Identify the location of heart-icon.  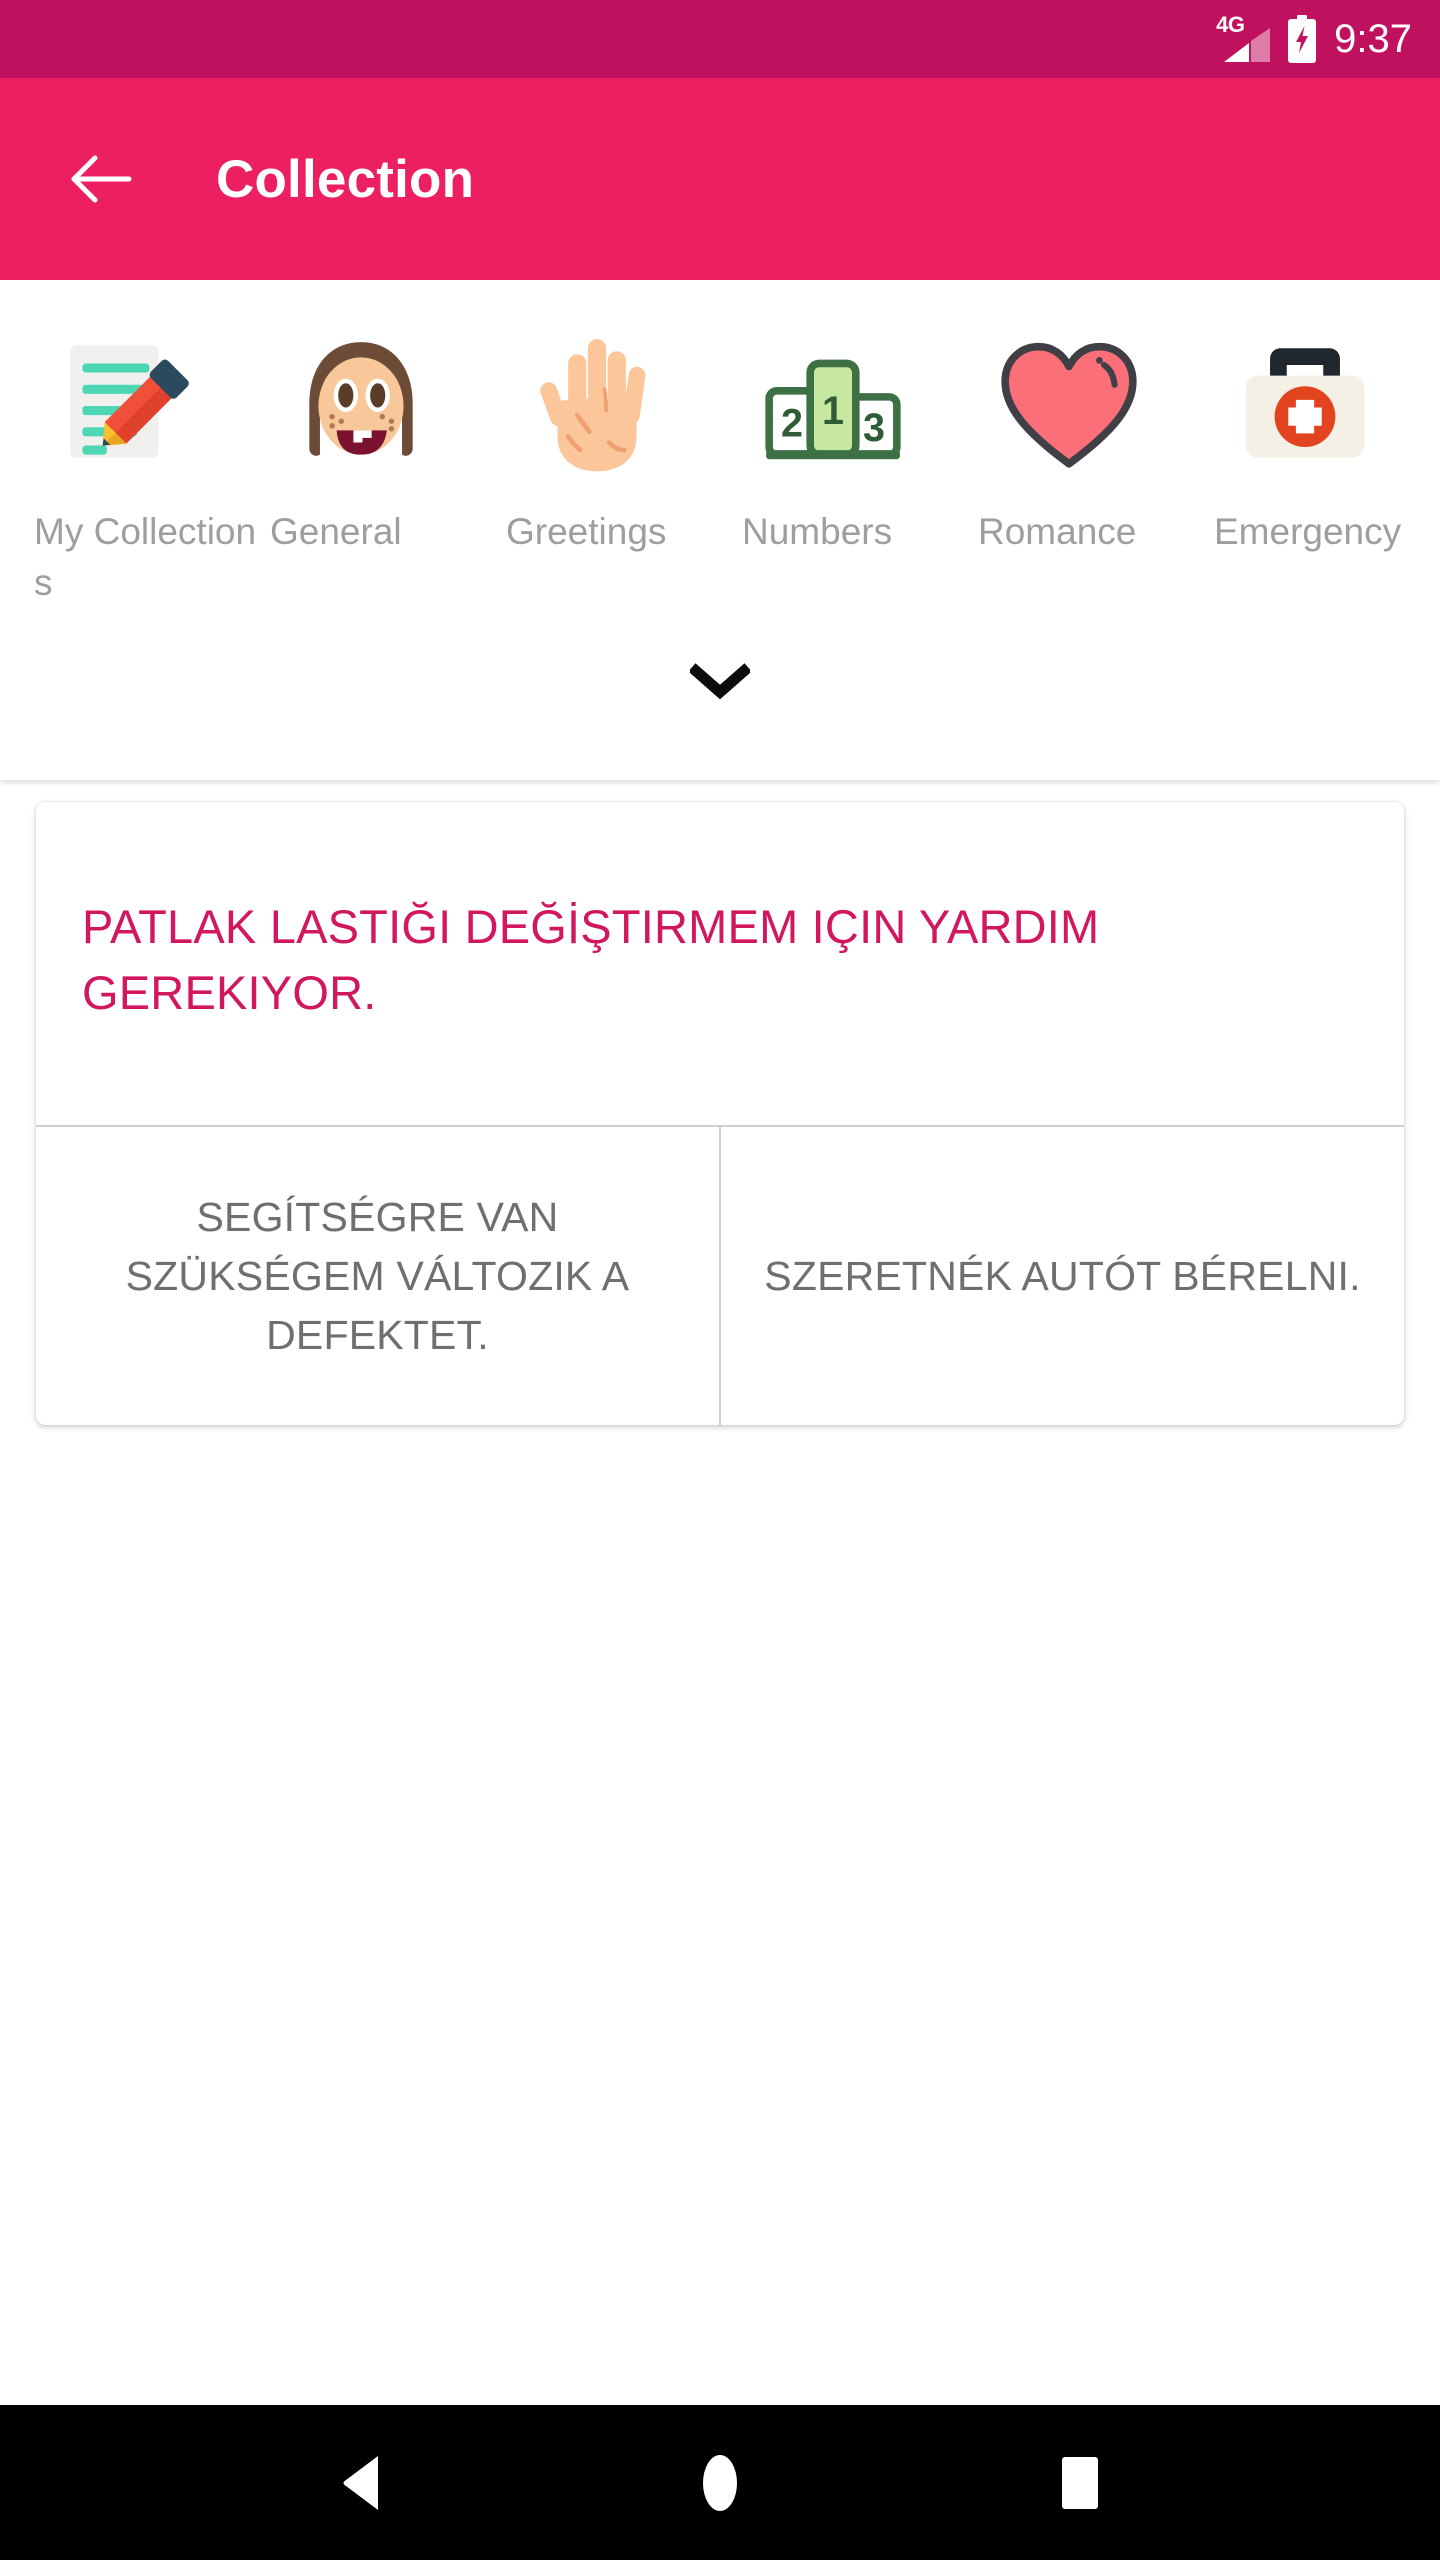
(1069, 406).